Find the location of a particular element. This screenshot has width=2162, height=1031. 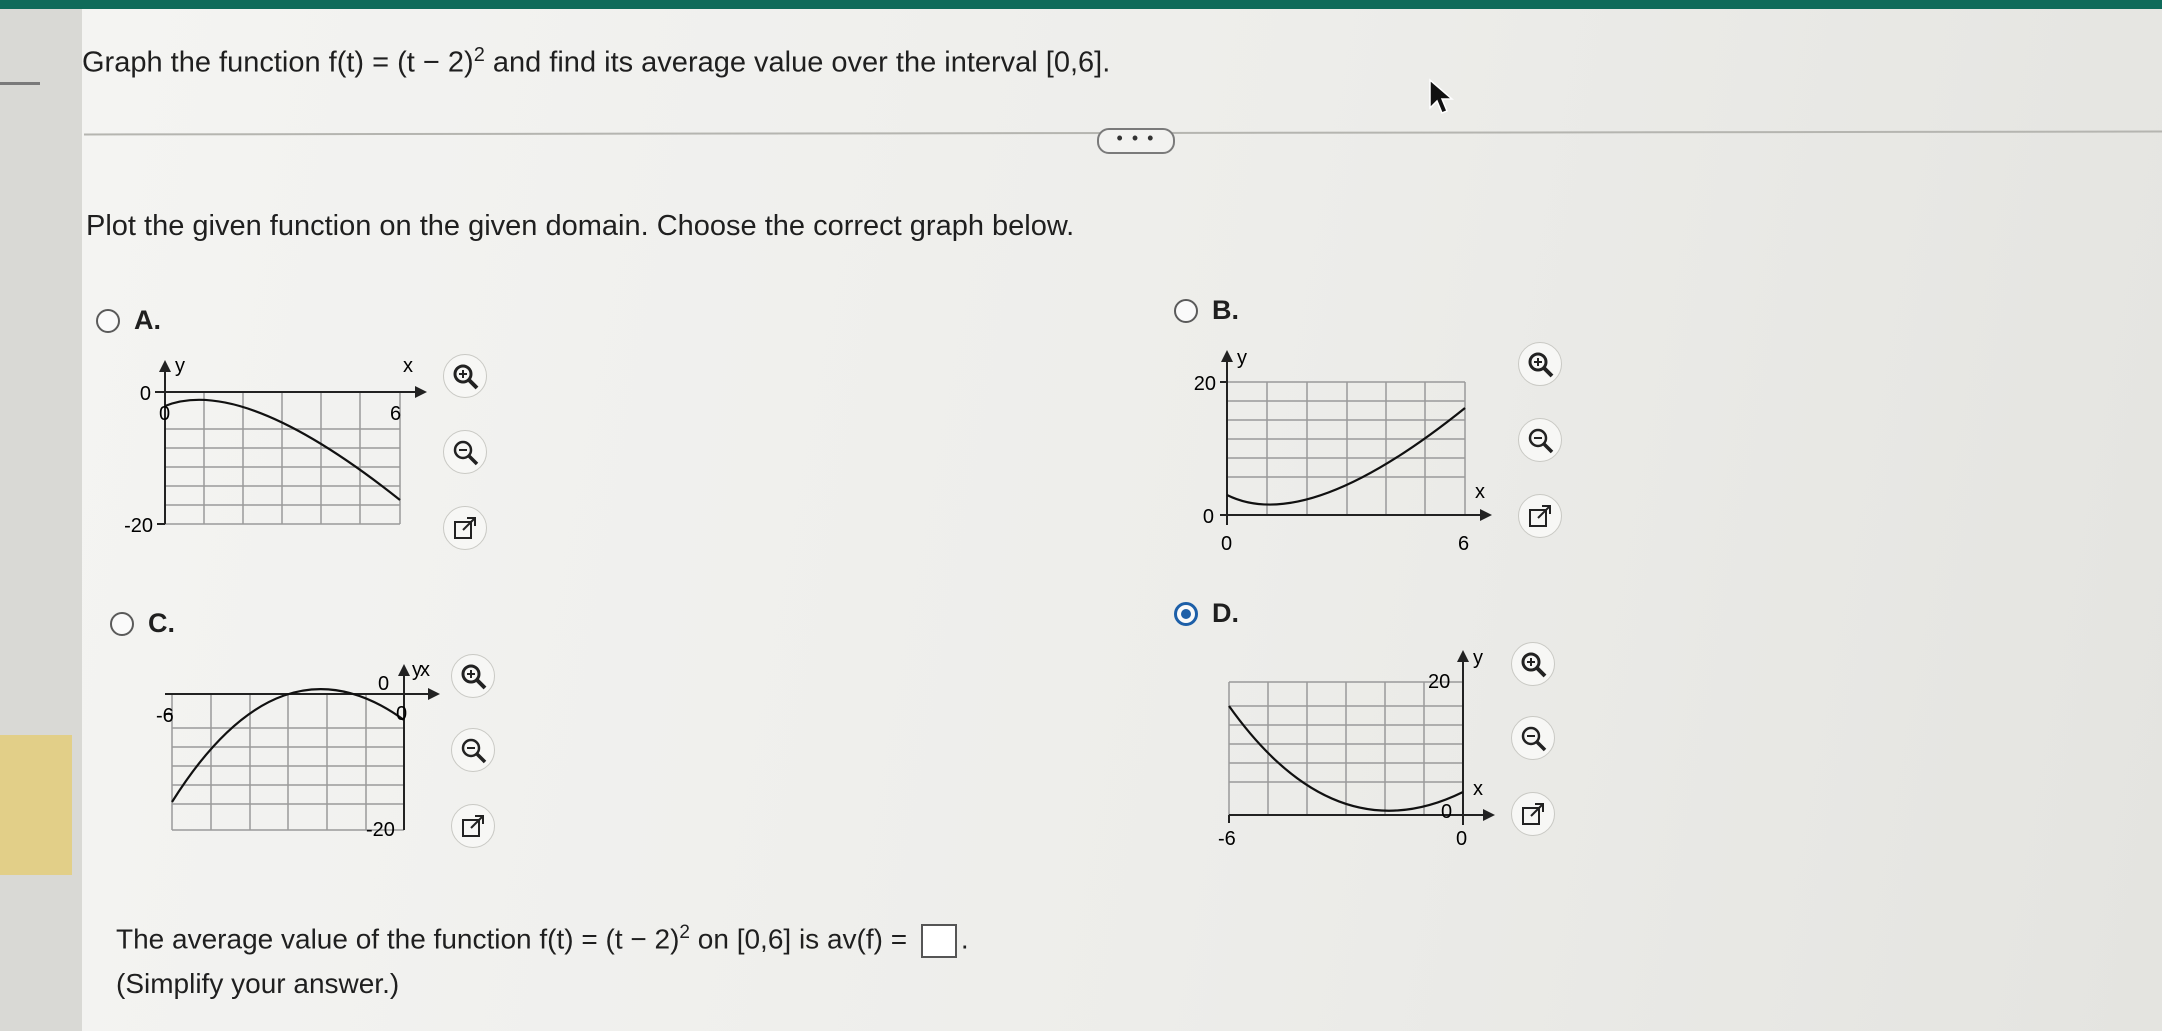

graph-c-x-label: x is located at coordinates (425, 670).